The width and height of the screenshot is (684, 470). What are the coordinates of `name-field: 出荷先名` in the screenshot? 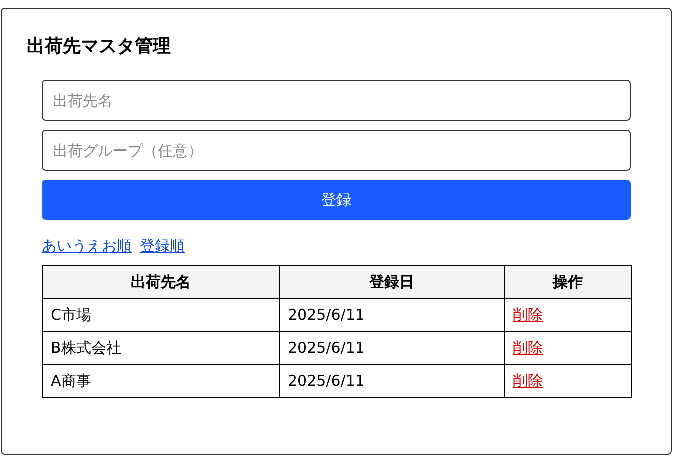 It's located at (336, 100).